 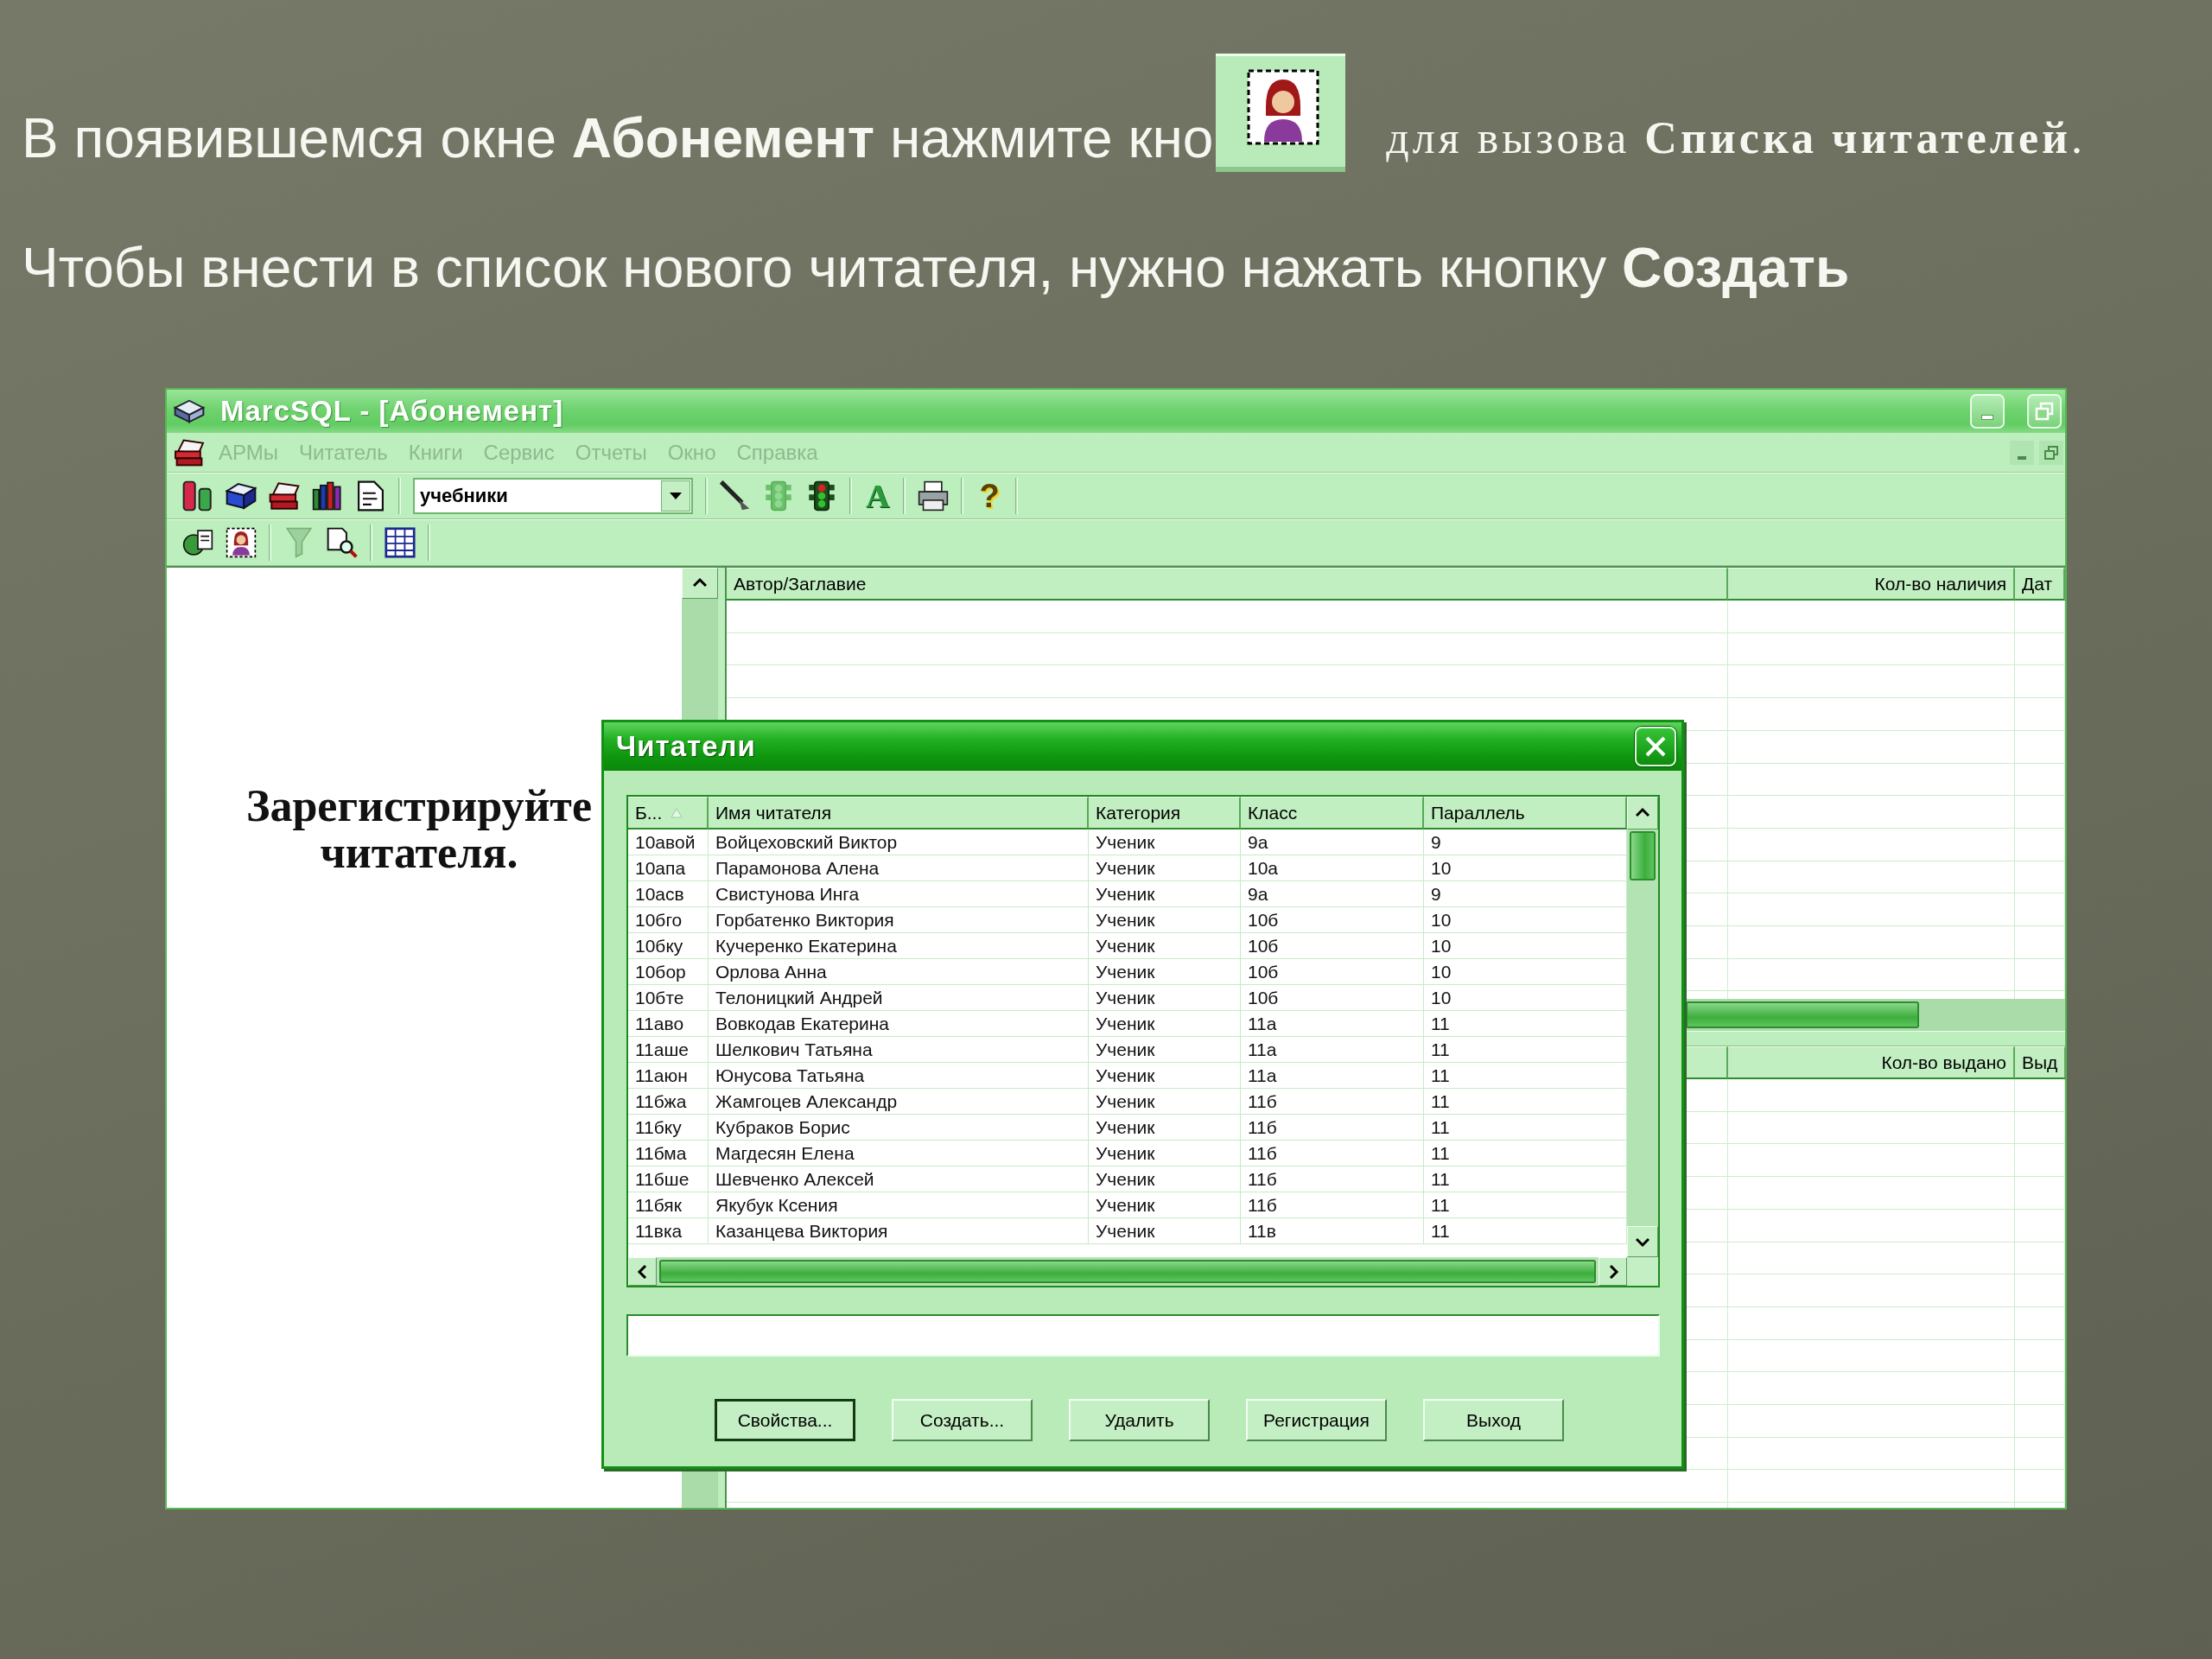 I want to click on table-cell: 10а, so click(x=1332, y=868).